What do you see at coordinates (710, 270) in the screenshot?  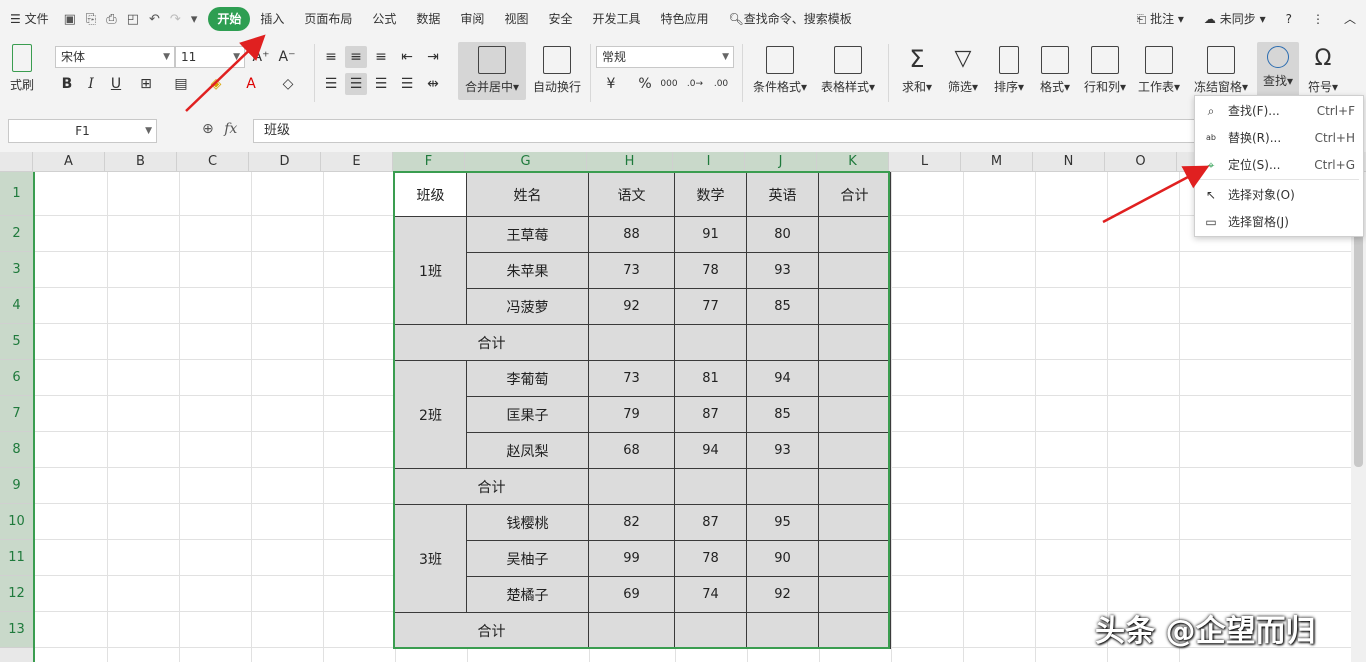 I see `score-cell: 78` at bounding box center [710, 270].